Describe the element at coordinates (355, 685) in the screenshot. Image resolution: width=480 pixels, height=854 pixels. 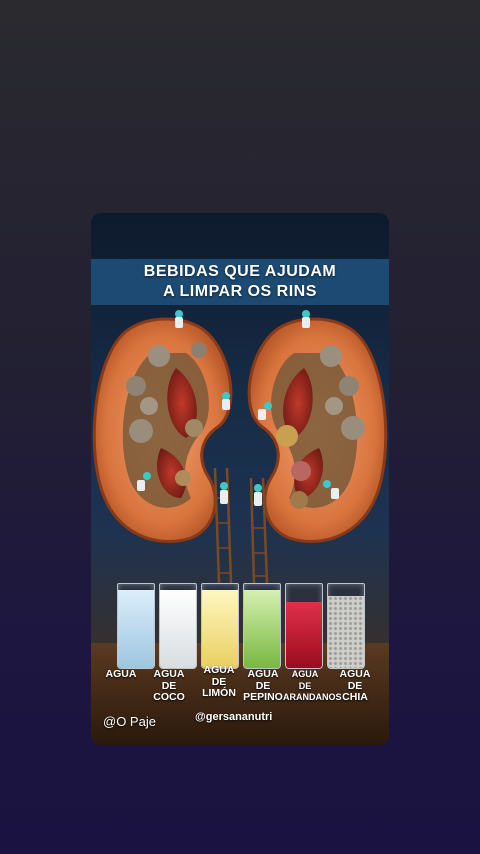
I see `label-agua-de-chia: AGUA DE CHIA` at that location.